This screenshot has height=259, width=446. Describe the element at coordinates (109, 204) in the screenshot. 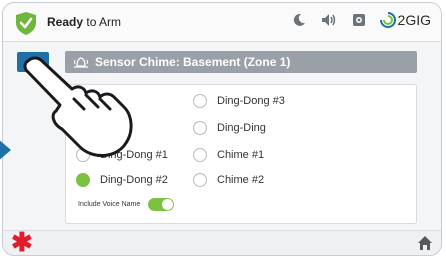

I see `include-voice-name-label: Include Voice Name` at that location.